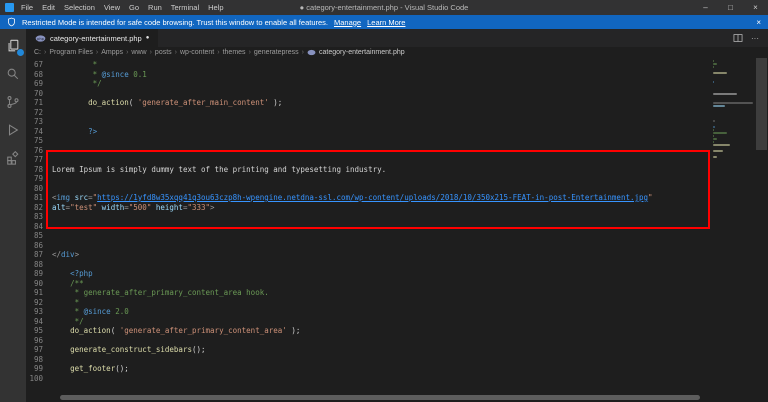 This screenshot has height=402, width=768. I want to click on code-line: 99 get_footer();, so click(397, 369).